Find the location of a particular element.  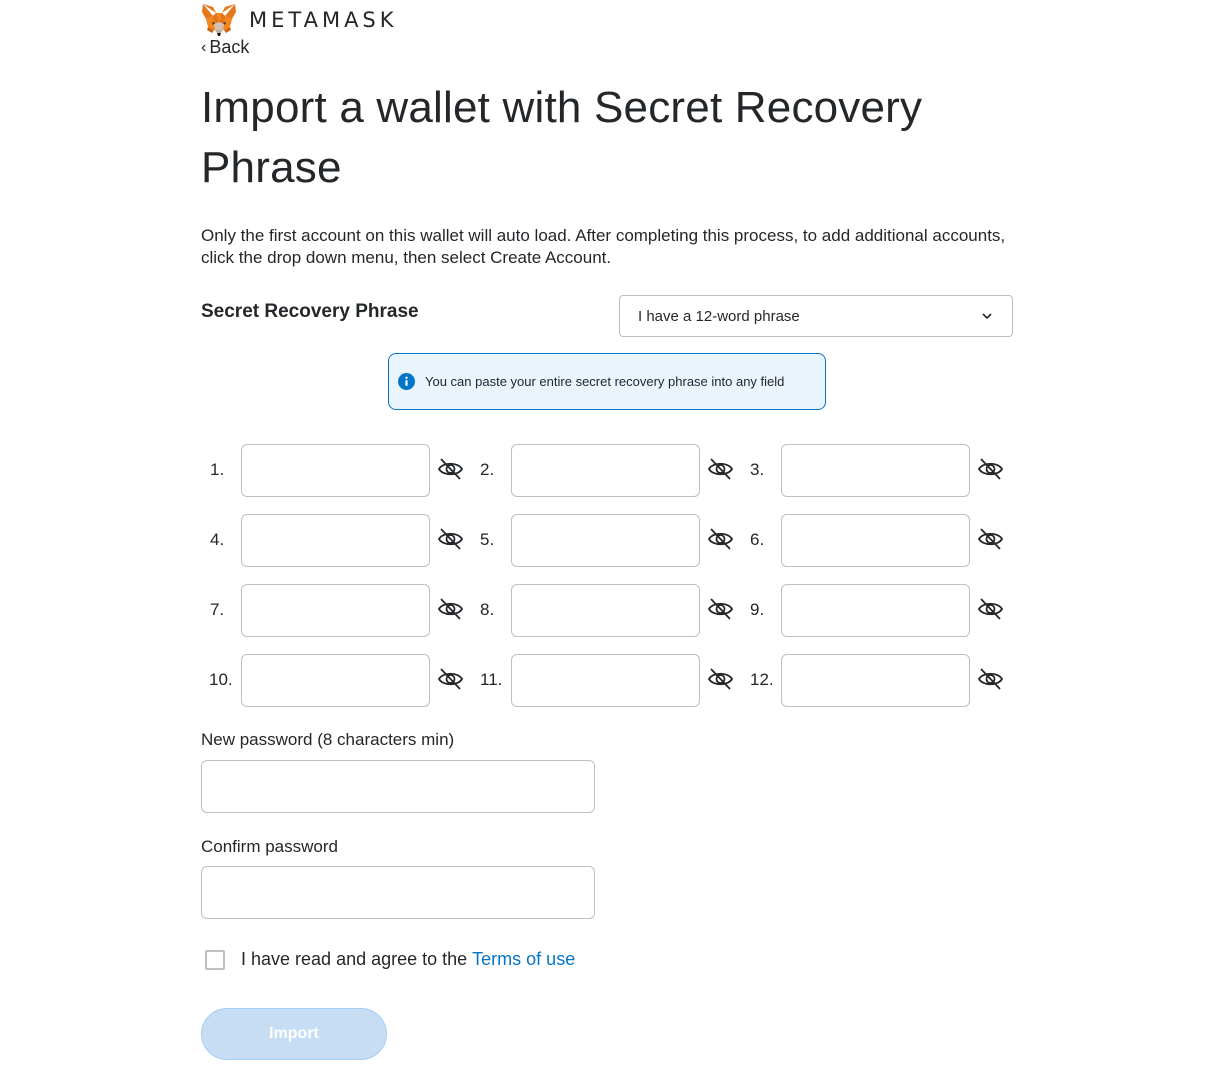

srp-word-number: 2. is located at coordinates (487, 469).